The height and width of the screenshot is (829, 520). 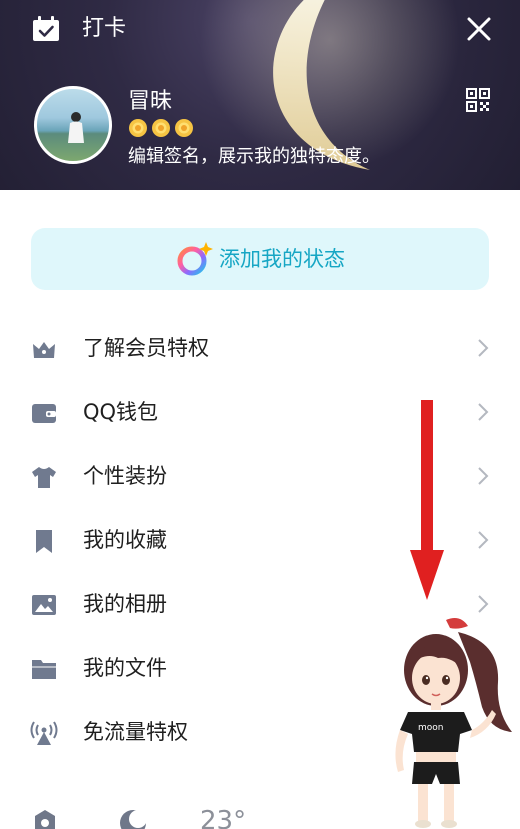 What do you see at coordinates (76, 127) in the screenshot?
I see `avatar-person-image` at bounding box center [76, 127].